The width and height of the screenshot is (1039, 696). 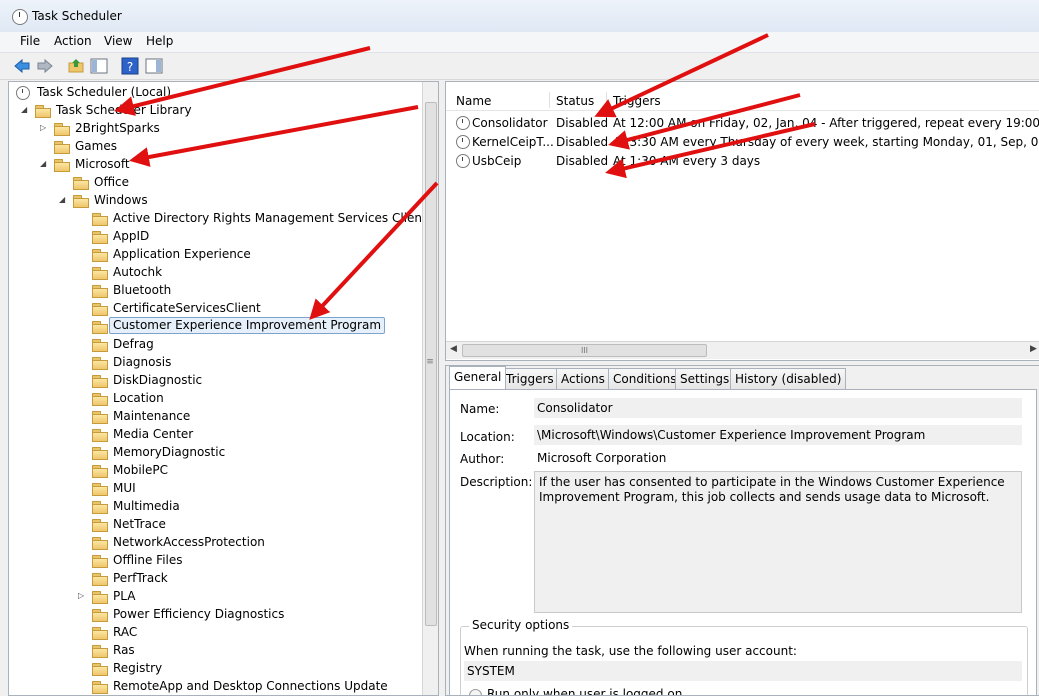 I want to click on user-account-field: SYSTEM, so click(x=743, y=671).